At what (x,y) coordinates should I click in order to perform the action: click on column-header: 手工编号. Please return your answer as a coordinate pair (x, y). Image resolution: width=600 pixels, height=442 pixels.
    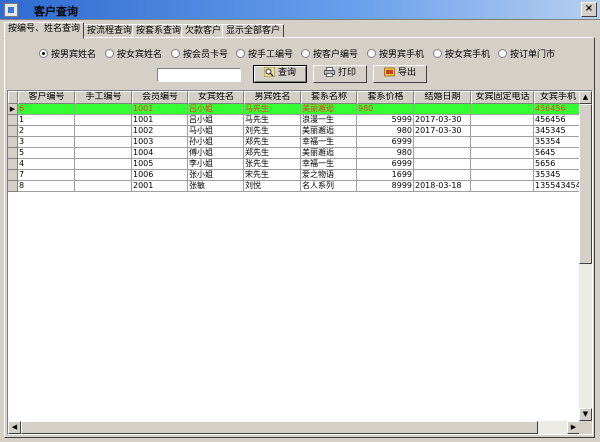
    Looking at the image, I should click on (103, 97).